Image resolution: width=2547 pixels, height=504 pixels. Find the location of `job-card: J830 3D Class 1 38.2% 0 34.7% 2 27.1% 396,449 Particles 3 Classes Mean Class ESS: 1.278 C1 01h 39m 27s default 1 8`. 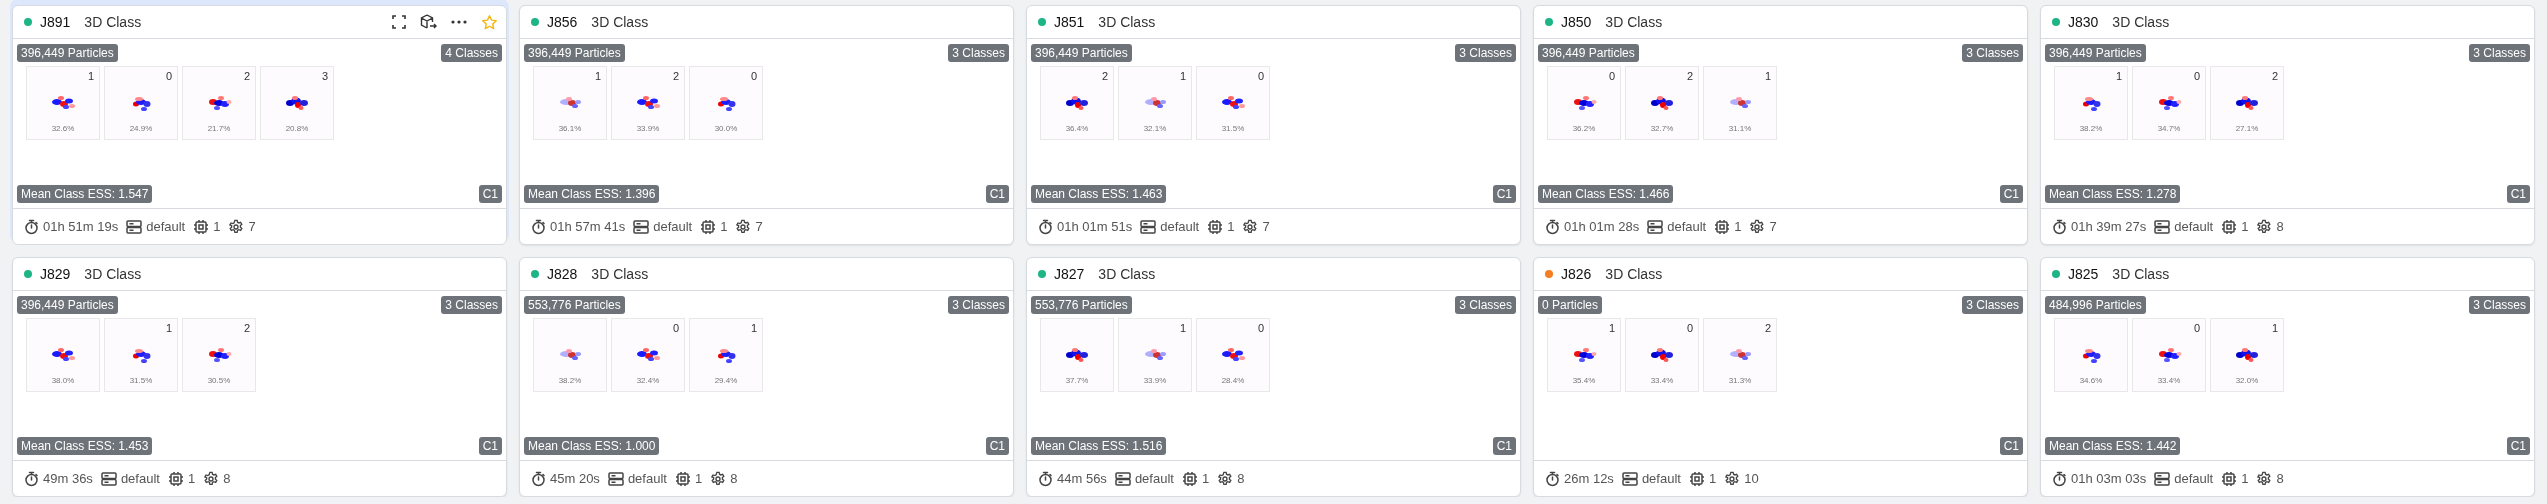

job-card: J830 3D Class 1 38.2% 0 34.7% 2 27.1% 396,449 Particles 3 Classes Mean Class ESS: 1.278 C1 01h 39m 27s default 1 8 is located at coordinates (2287, 125).